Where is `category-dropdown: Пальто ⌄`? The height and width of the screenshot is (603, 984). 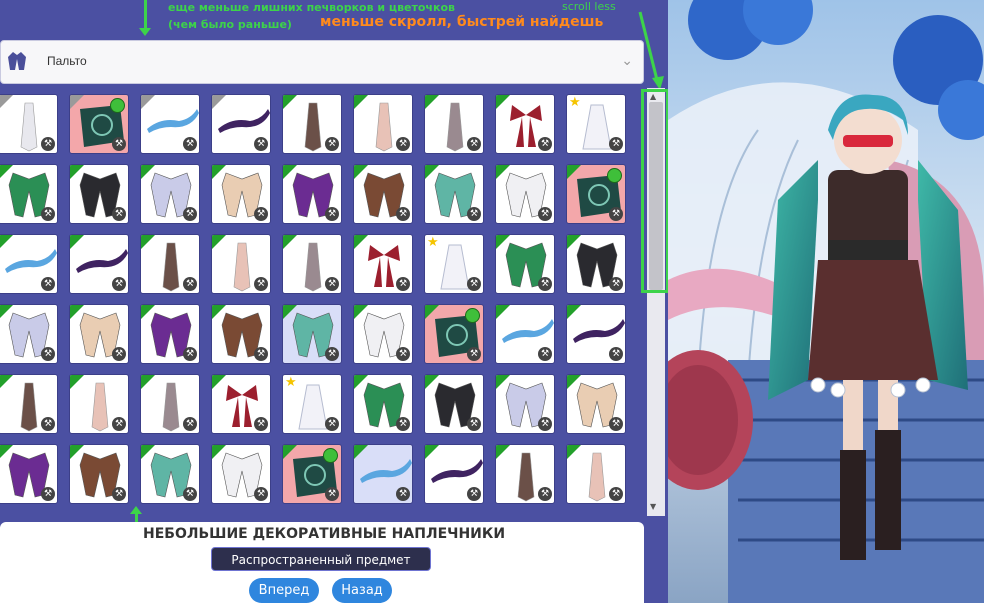
category-dropdown: Пальто ⌄ is located at coordinates (322, 62).